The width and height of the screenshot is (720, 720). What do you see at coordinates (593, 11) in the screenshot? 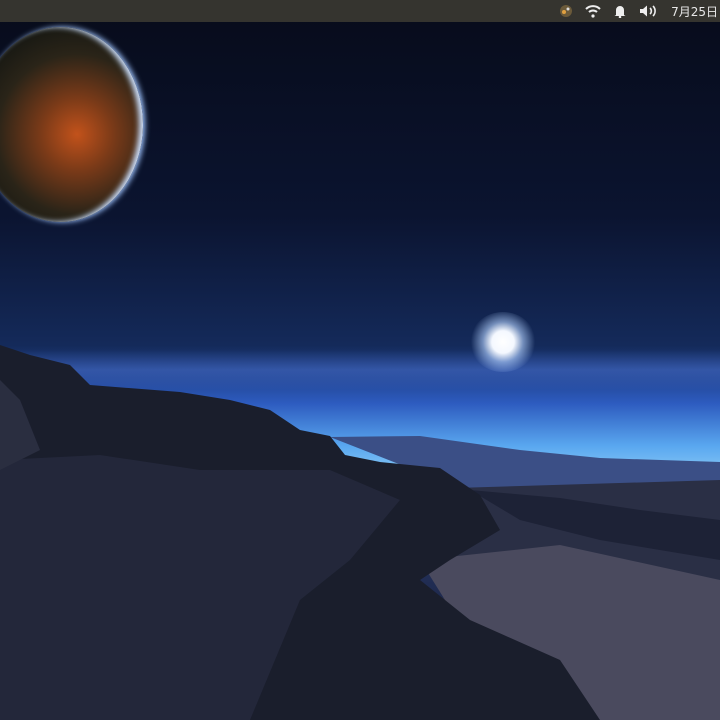
I see `wifi-icon` at bounding box center [593, 11].